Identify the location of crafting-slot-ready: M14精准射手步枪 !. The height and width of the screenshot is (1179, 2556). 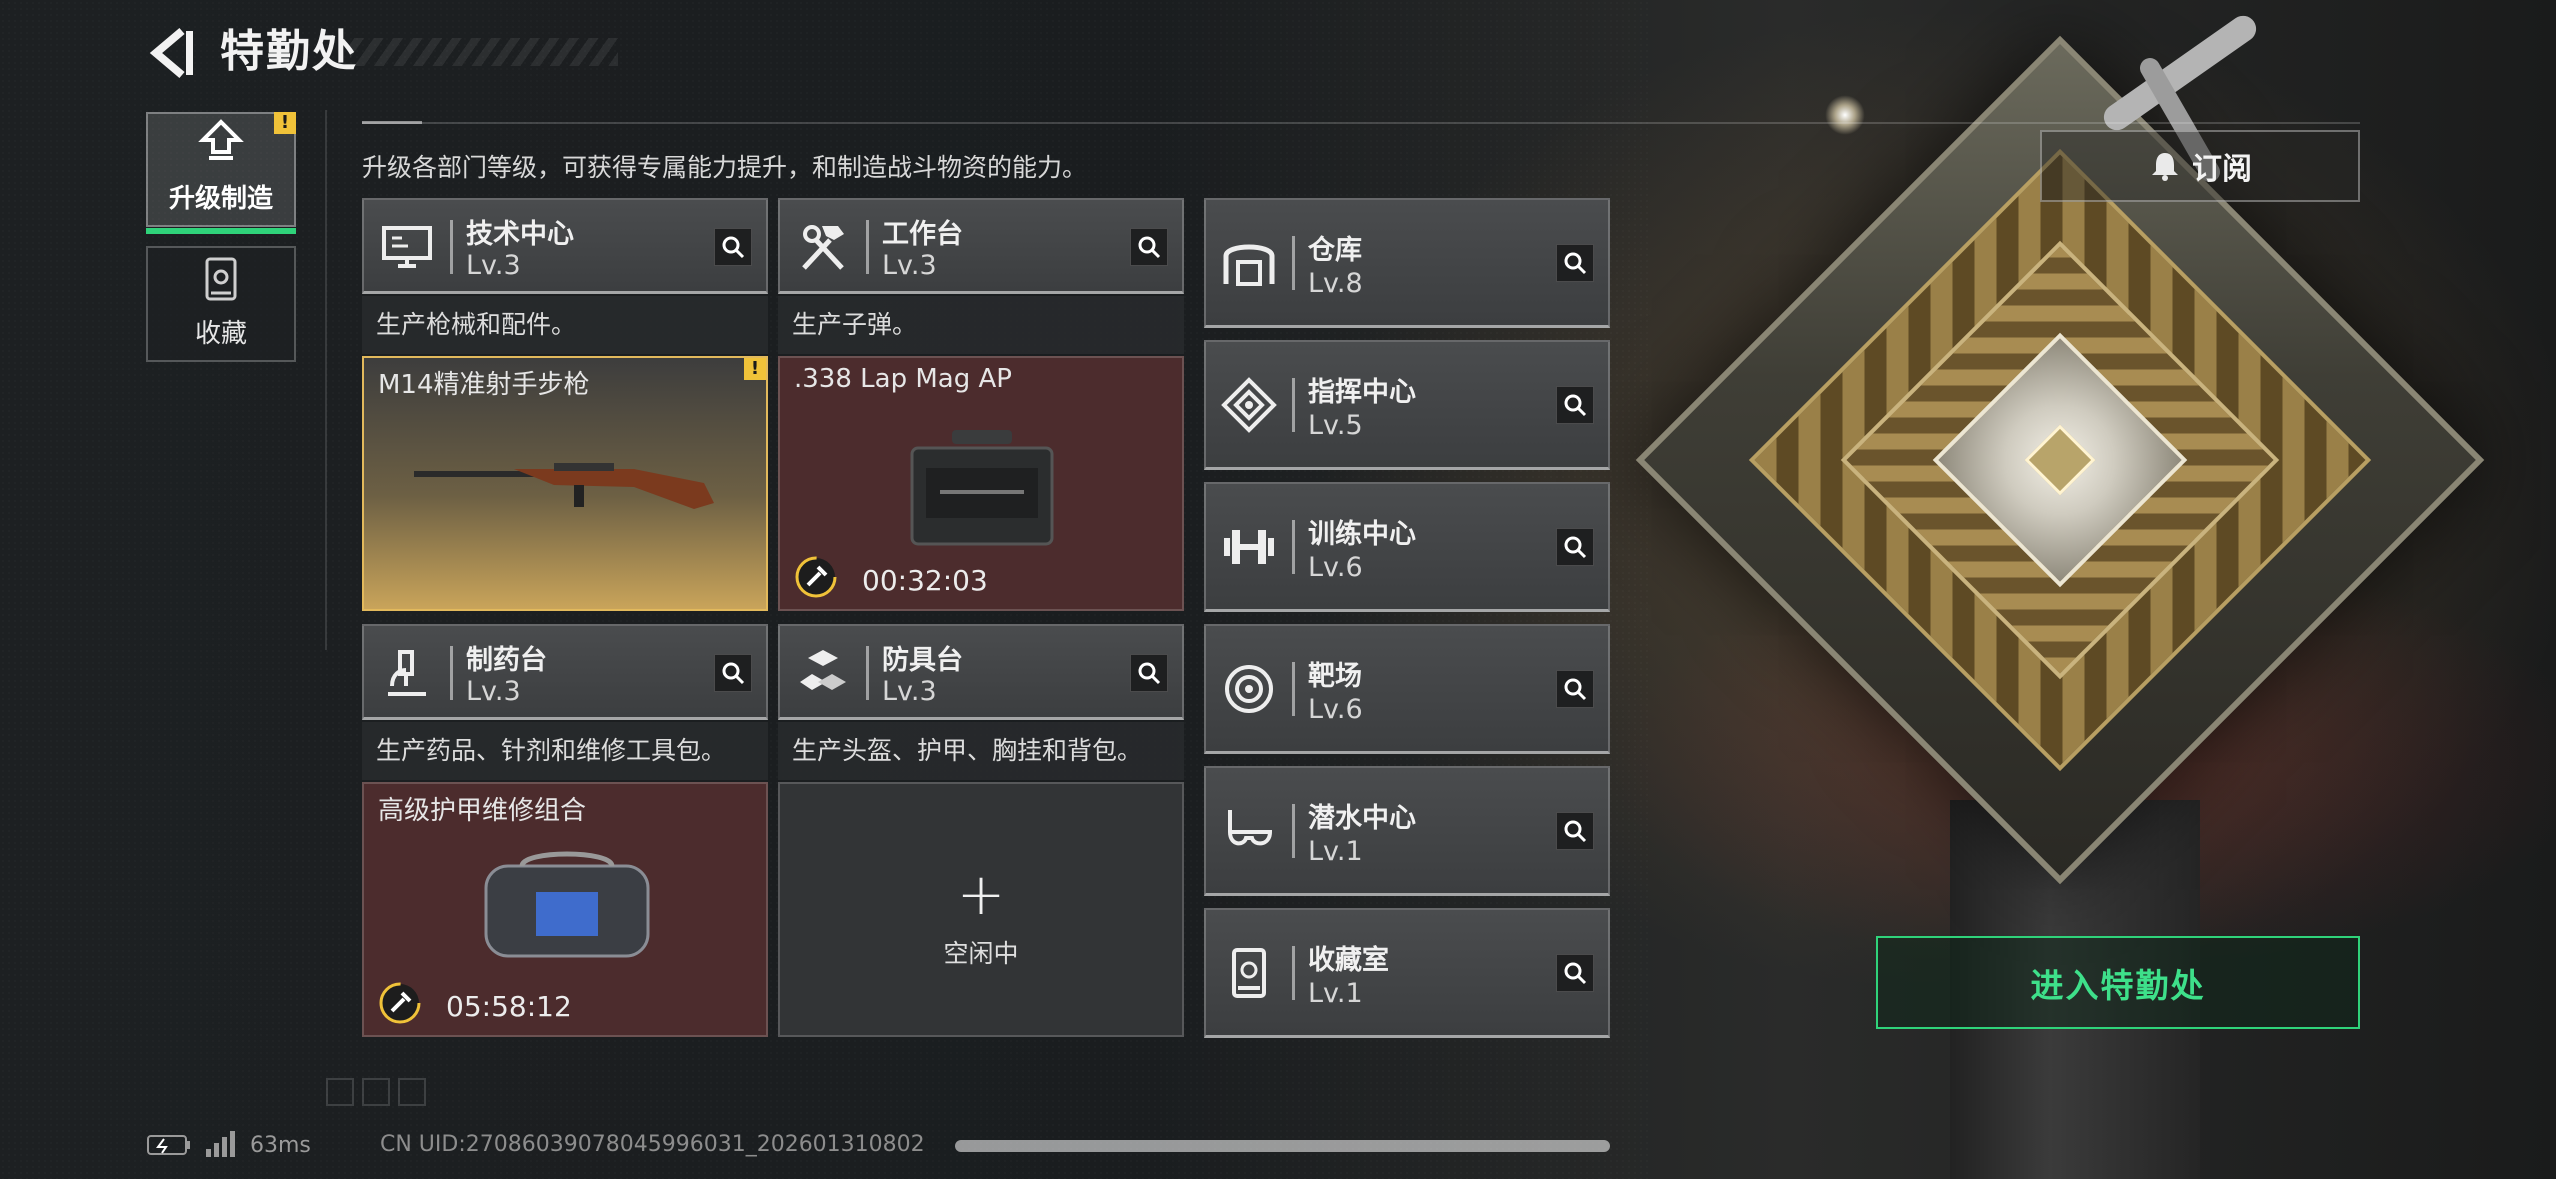
(565, 483).